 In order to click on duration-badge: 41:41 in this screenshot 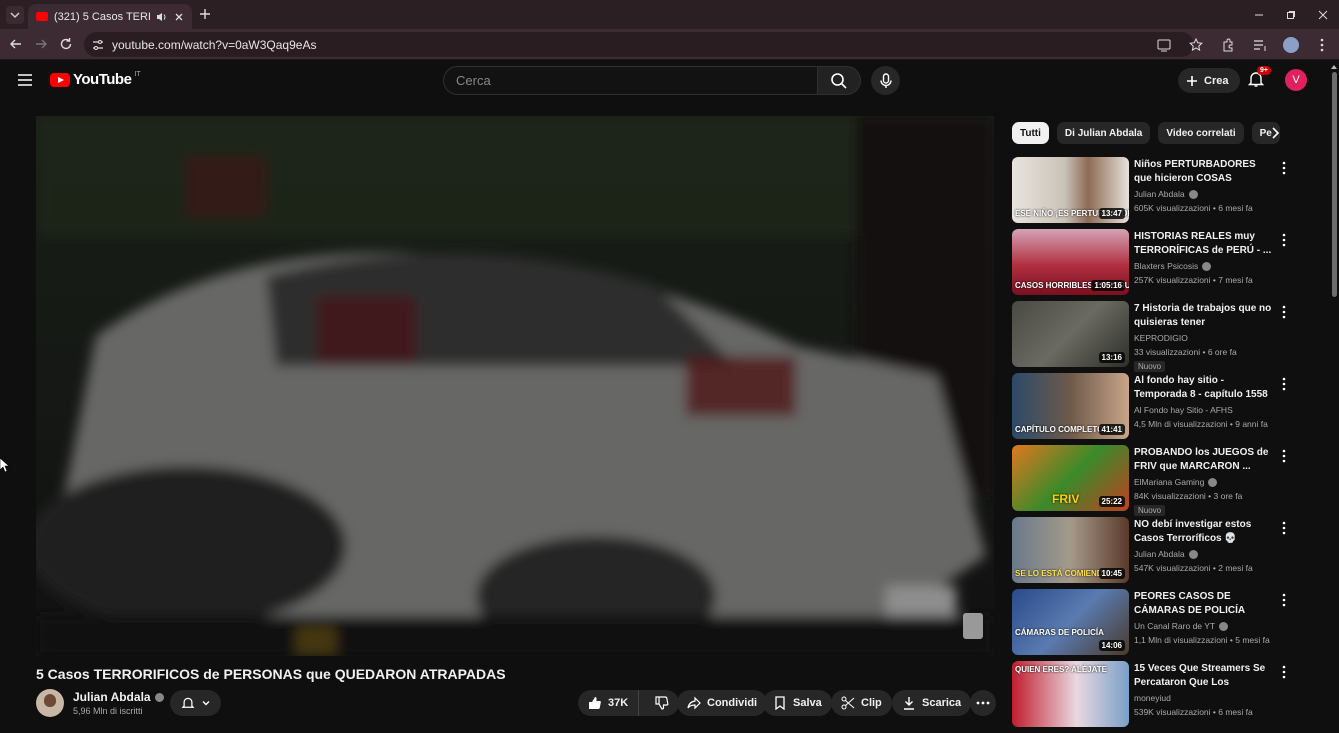, I will do `click(1111, 429)`.